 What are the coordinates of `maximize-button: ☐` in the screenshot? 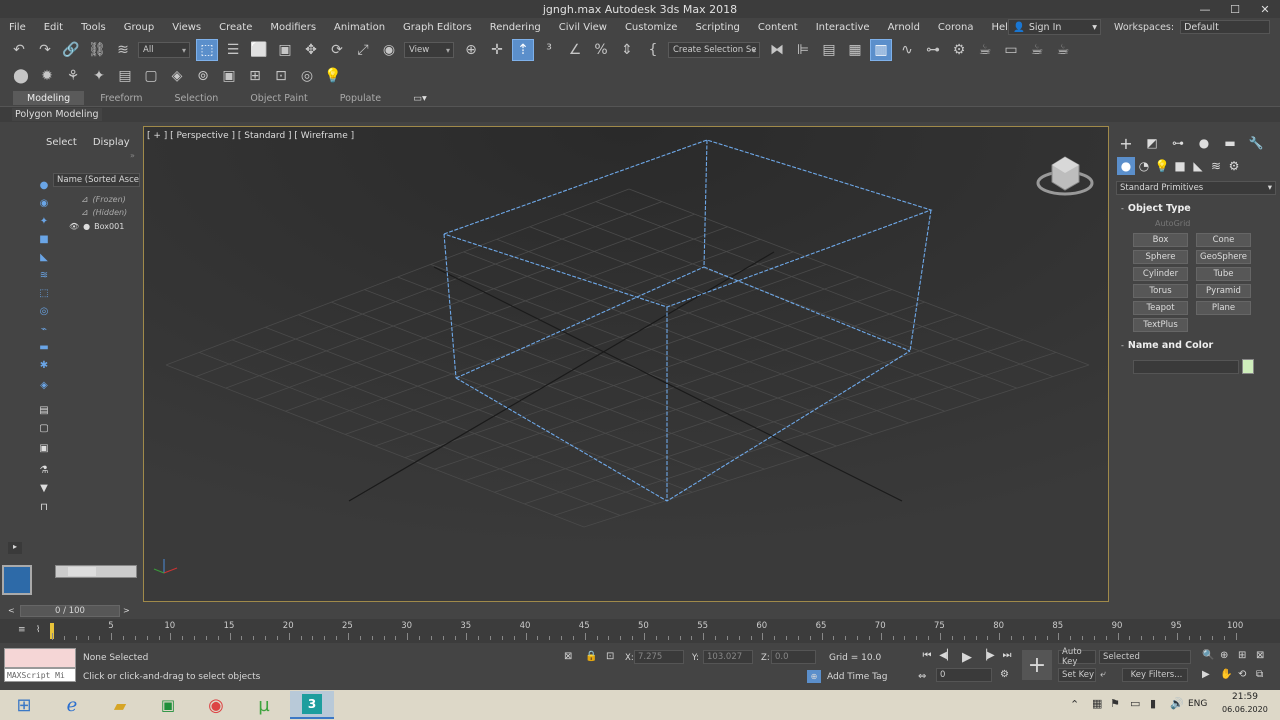 It's located at (1235, 9).